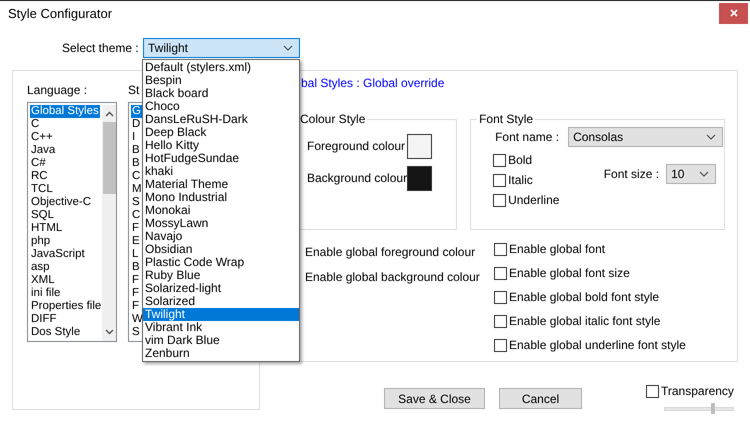 This screenshot has width=750, height=431. I want to click on theme-option: Mono Industrial, so click(221, 197).